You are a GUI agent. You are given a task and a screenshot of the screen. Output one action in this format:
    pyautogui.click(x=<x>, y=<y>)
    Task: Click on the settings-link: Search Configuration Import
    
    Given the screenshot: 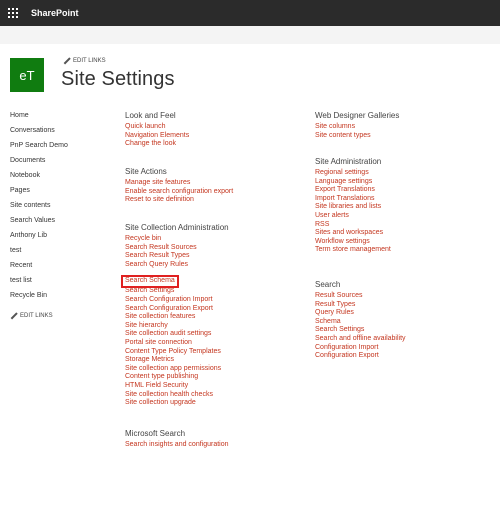 What is the action you would take?
    pyautogui.click(x=177, y=300)
    